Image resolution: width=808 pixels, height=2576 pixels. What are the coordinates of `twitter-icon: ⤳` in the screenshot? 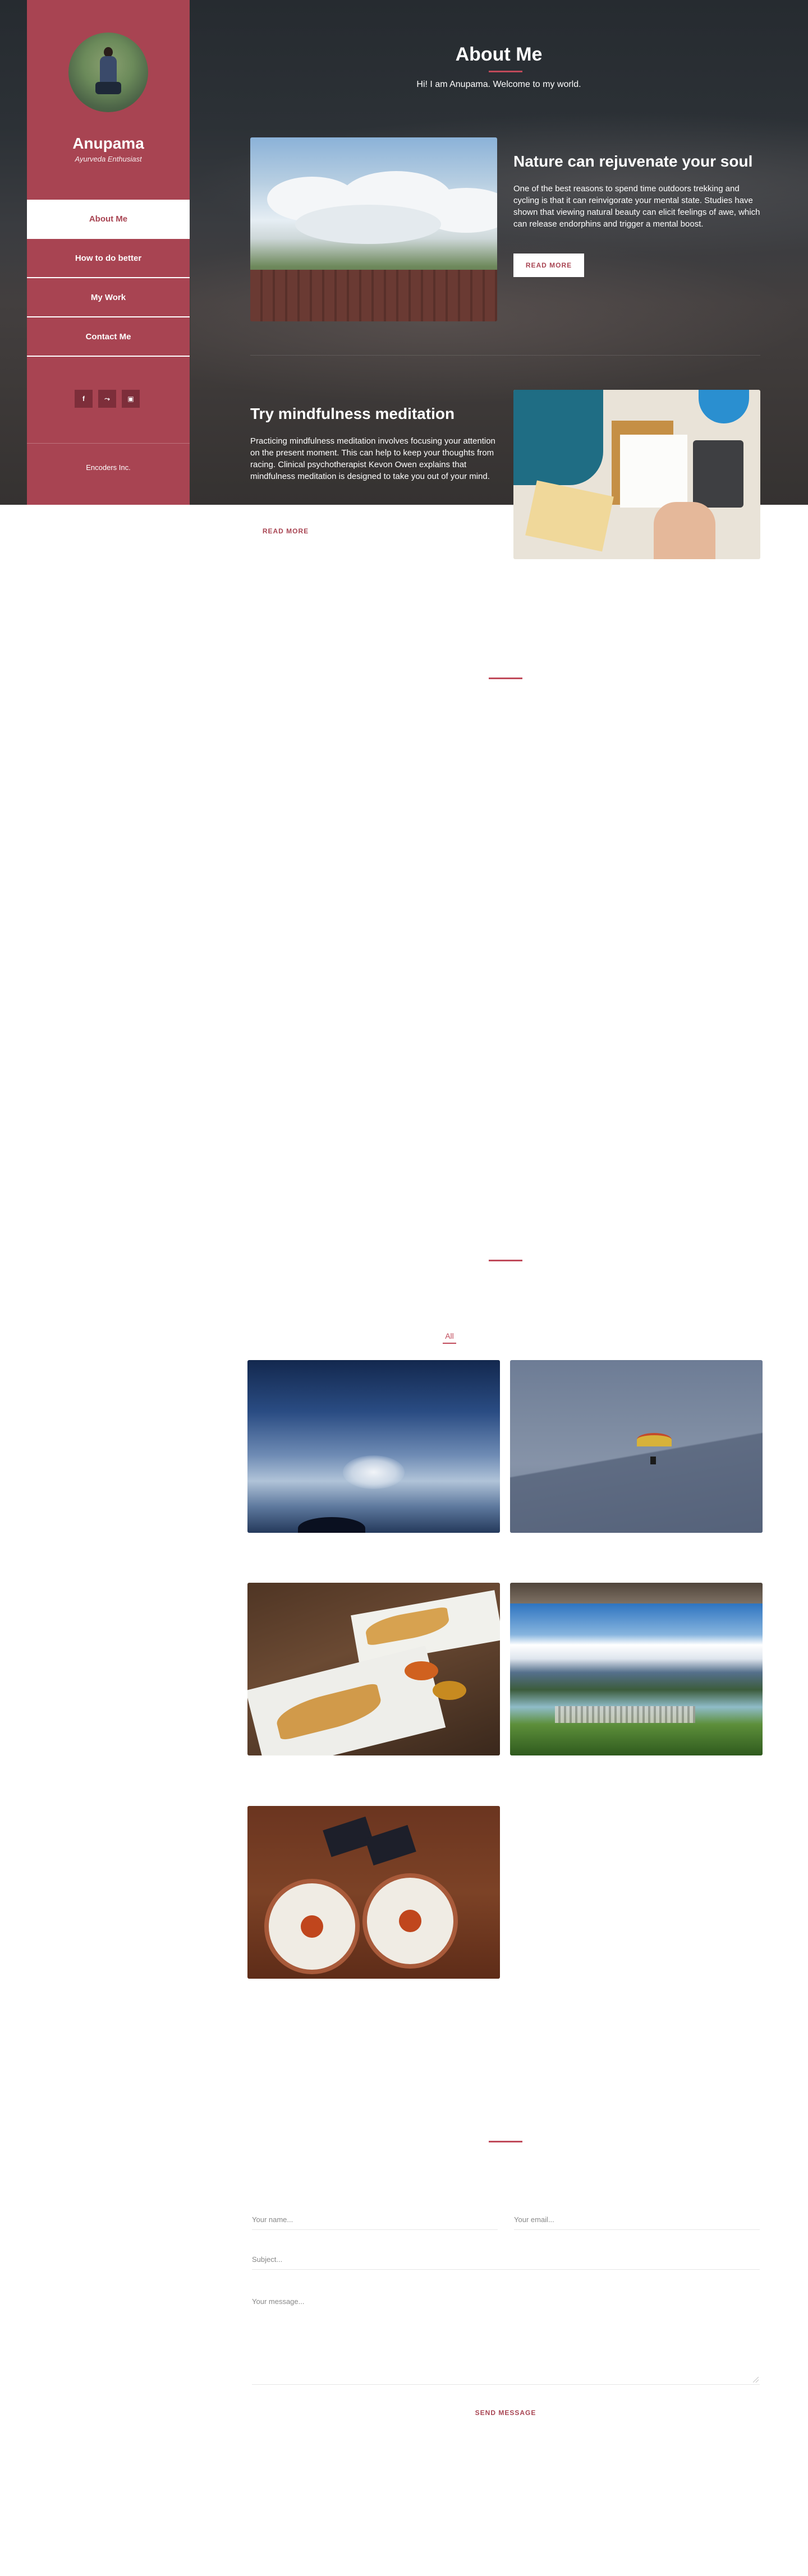 It's located at (107, 399).